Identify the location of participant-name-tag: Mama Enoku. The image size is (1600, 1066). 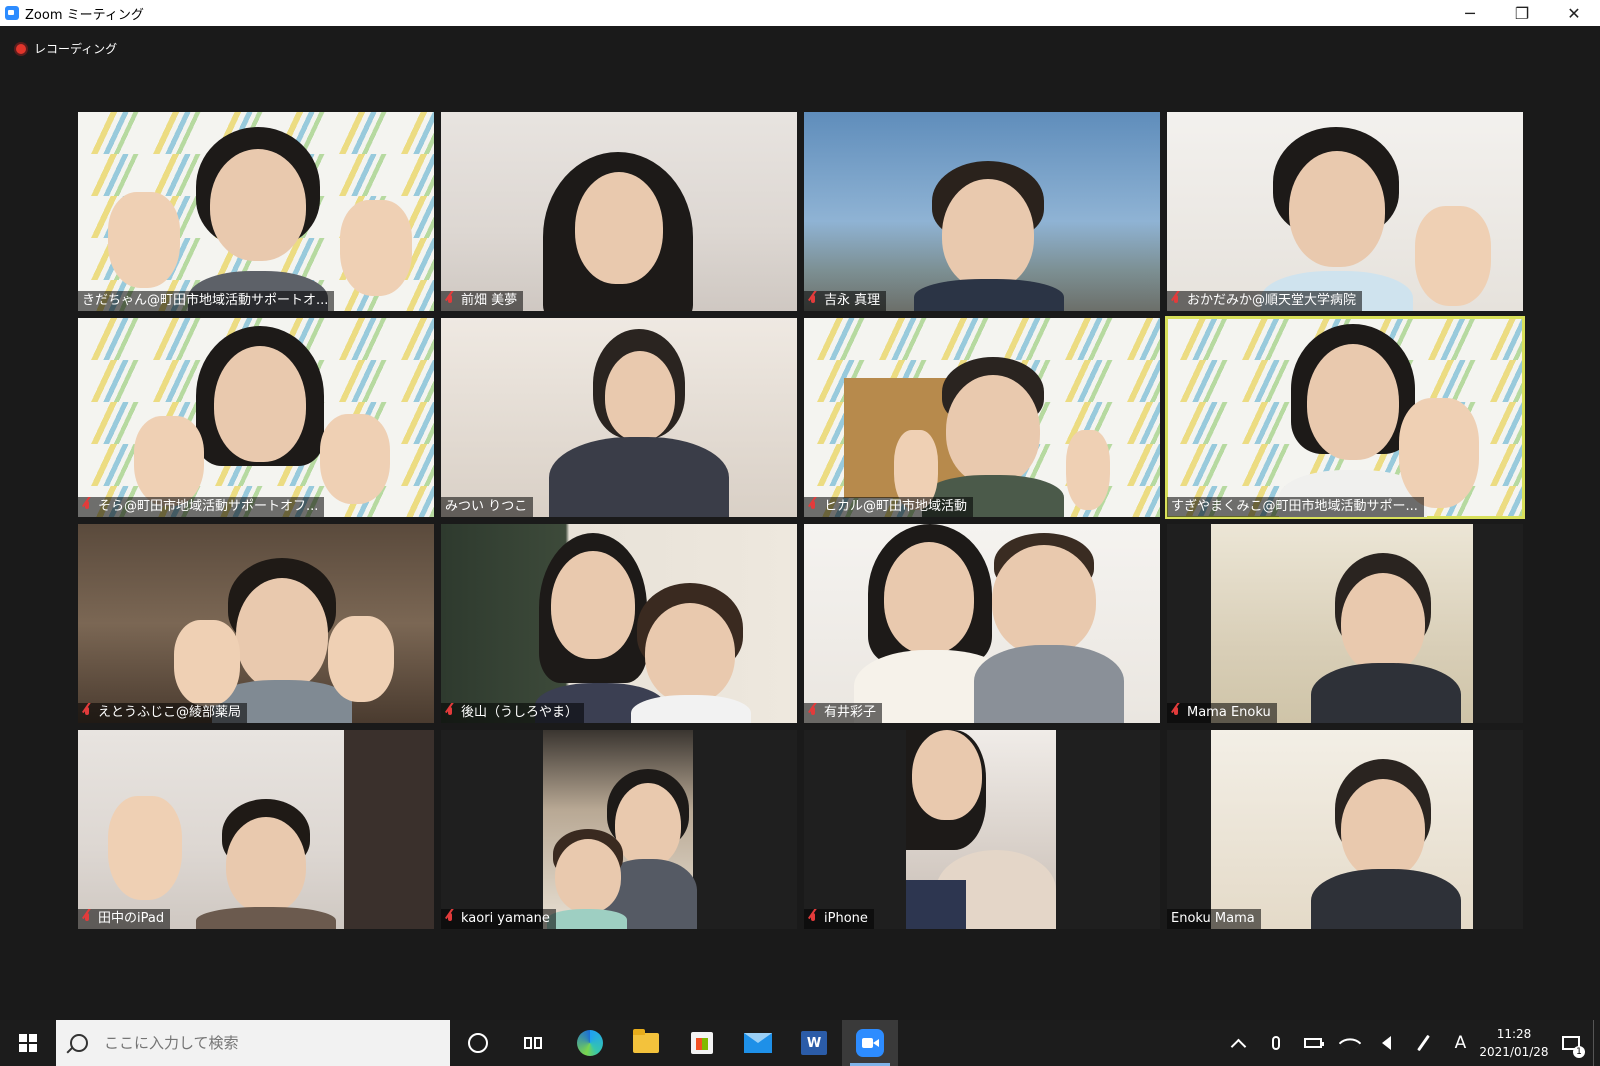
(1222, 713).